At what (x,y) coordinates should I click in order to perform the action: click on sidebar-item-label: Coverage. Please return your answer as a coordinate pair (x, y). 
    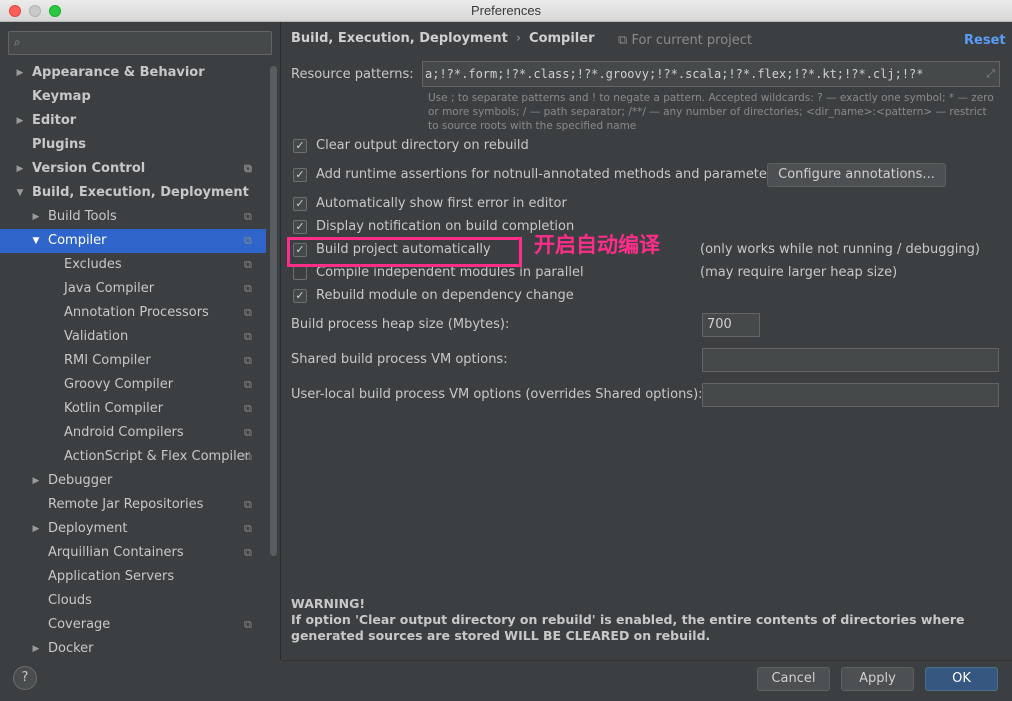
    Looking at the image, I should click on (79, 624).